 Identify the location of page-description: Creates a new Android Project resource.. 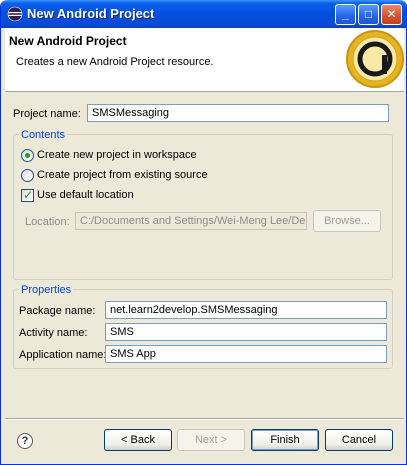
(115, 62).